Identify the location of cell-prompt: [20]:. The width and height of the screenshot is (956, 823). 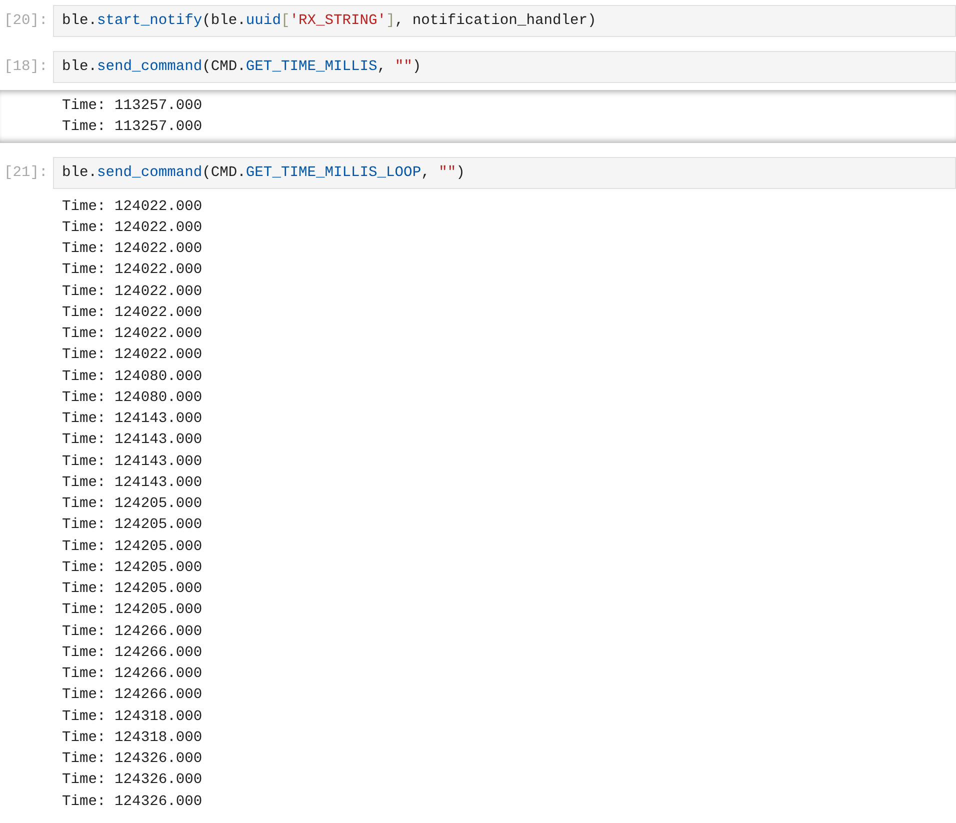
(24, 21).